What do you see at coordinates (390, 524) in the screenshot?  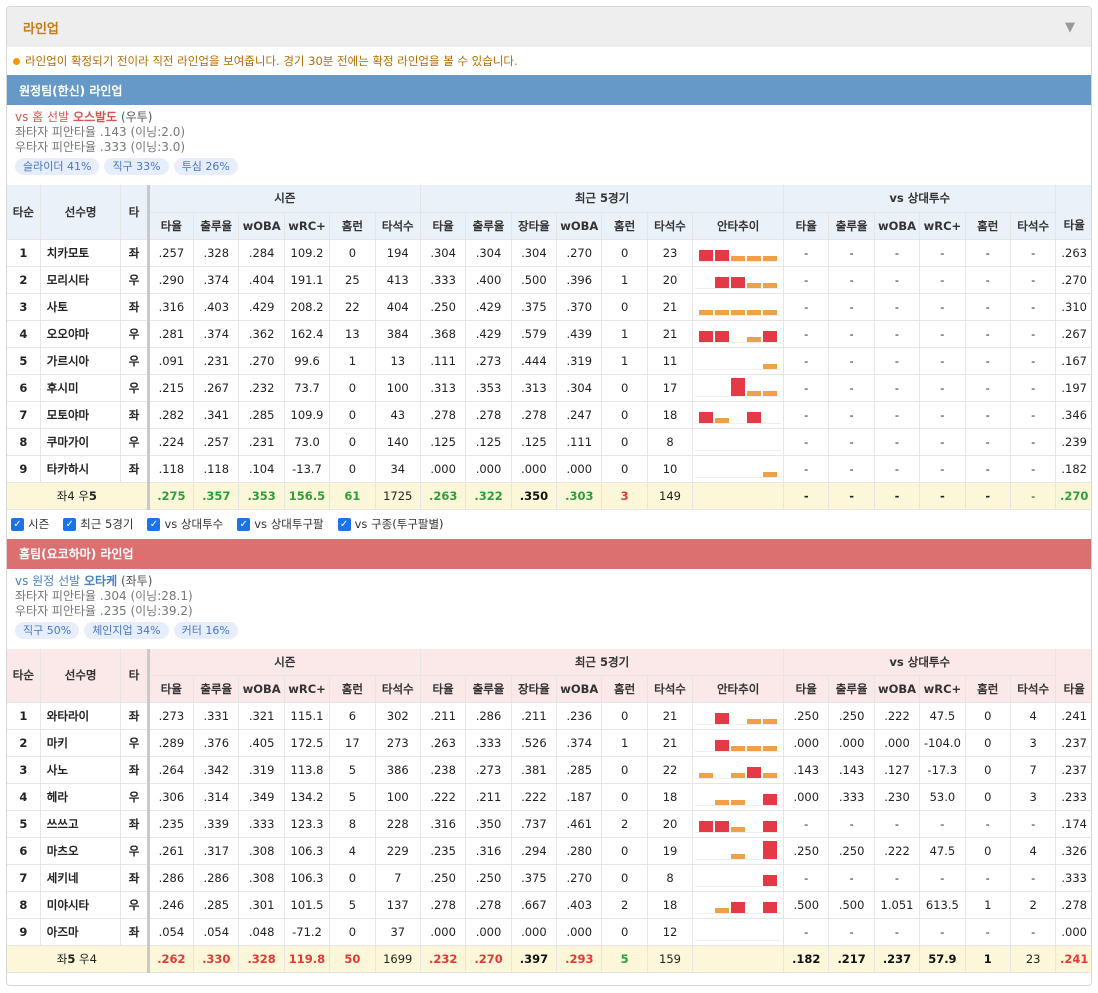 I see `filter-checkbox: ✓ vs 구종(투구팔별)` at bounding box center [390, 524].